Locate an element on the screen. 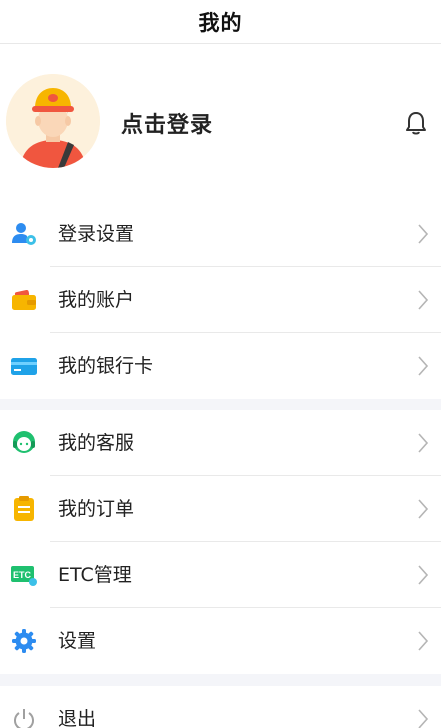 This screenshot has width=441, height=728. svg-text: ETC is located at coordinates (22, 575).